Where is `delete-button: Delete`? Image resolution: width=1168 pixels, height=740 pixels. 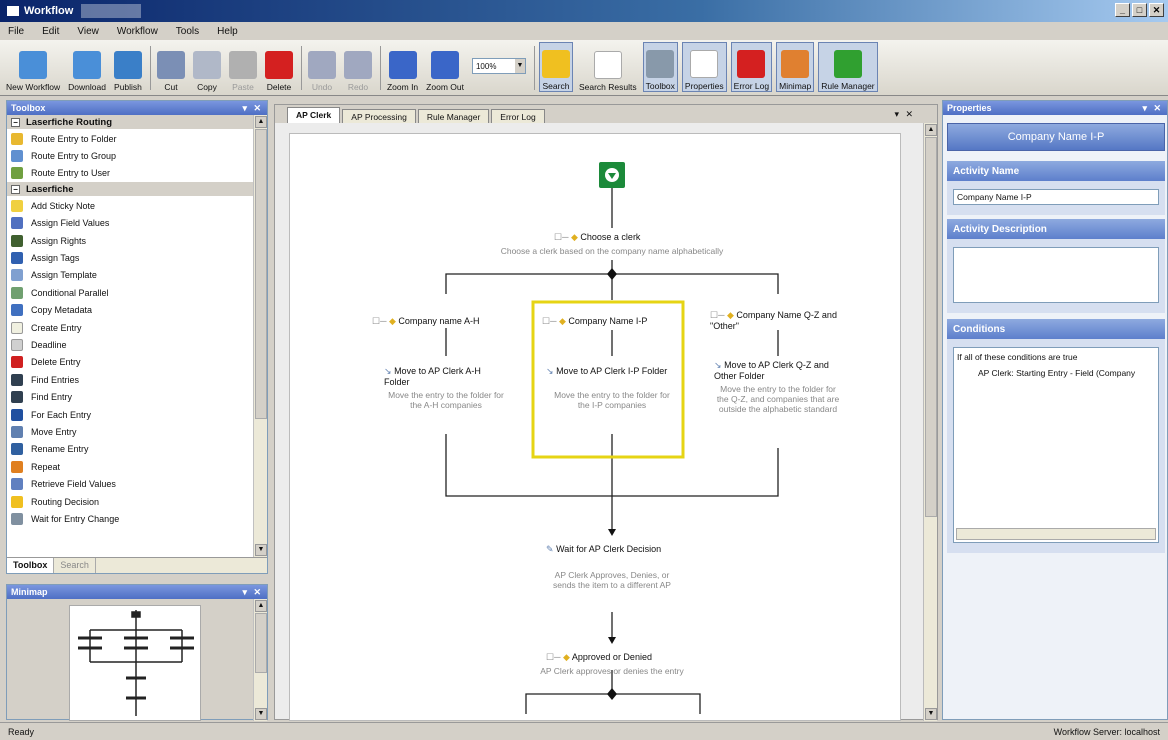
delete-button: Delete is located at coordinates (279, 67).